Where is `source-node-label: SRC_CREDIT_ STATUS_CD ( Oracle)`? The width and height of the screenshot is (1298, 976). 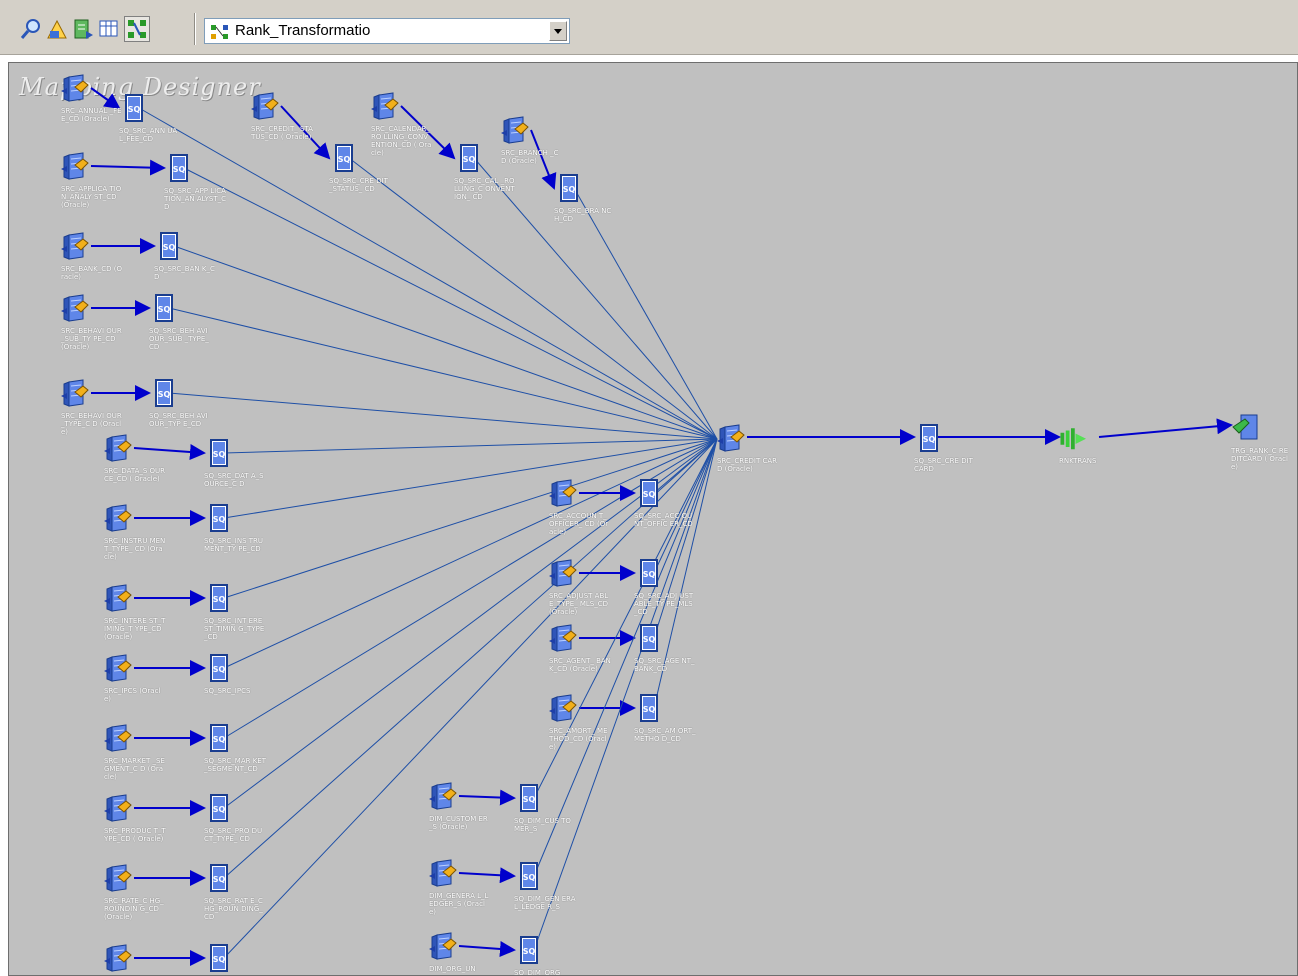
source-node-label: SRC_CREDIT_ STATUS_CD ( Oracle) is located at coordinates (282, 133).